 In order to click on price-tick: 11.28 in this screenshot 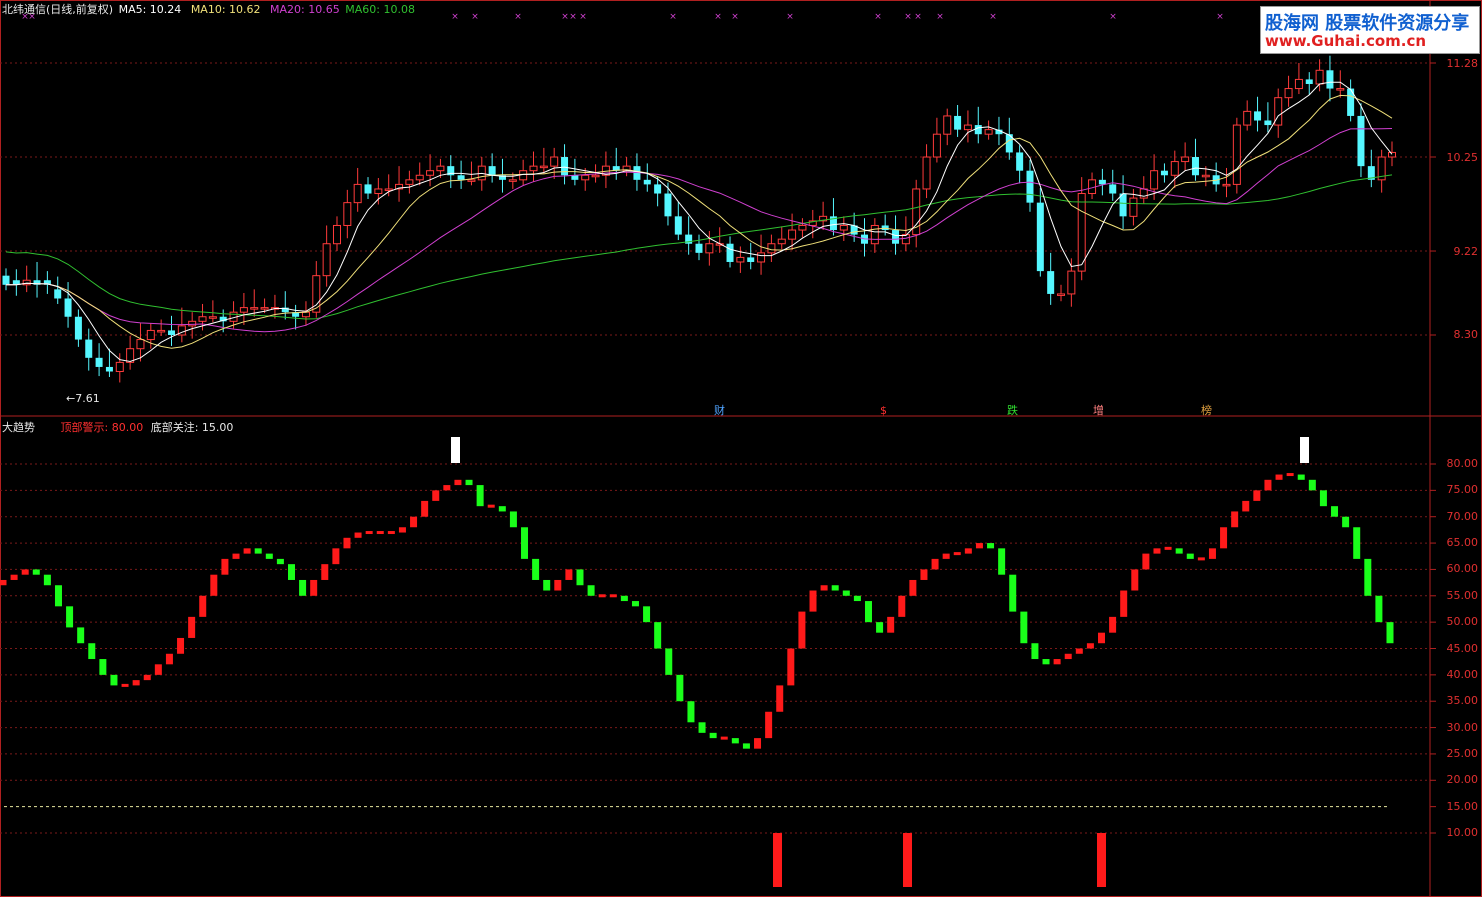, I will do `click(1462, 63)`.